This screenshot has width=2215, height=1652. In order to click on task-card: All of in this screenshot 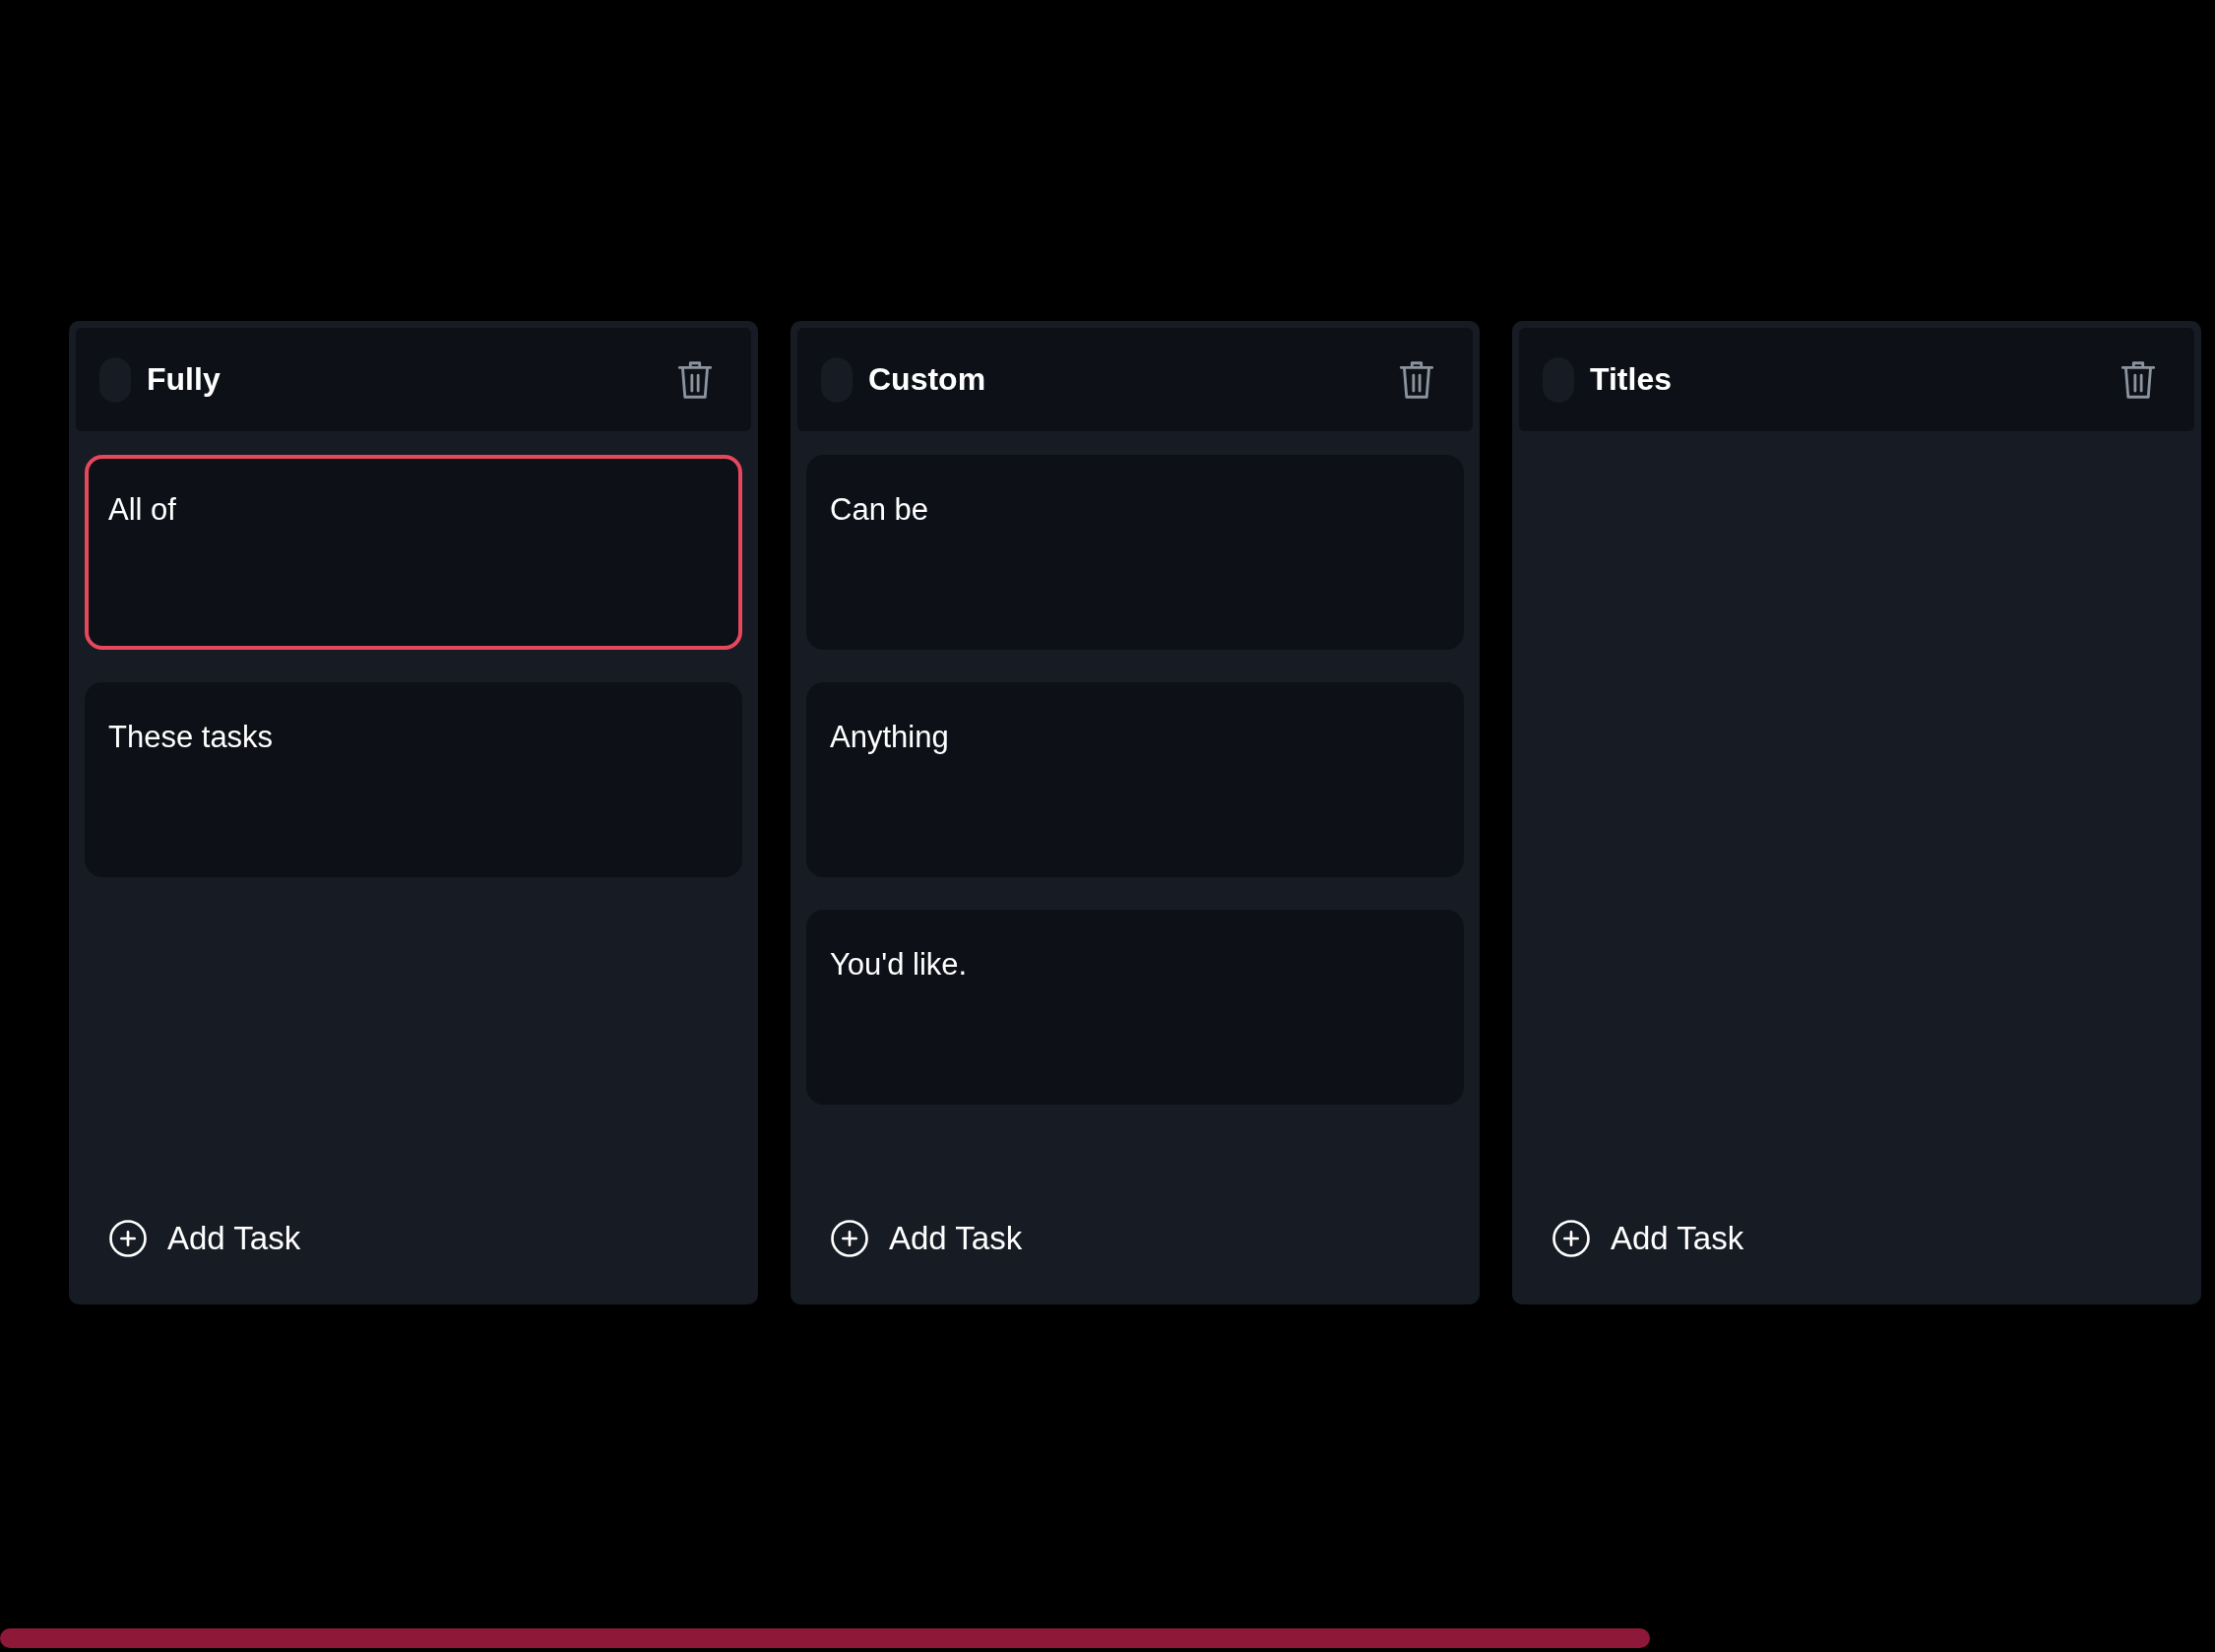, I will do `click(413, 552)`.